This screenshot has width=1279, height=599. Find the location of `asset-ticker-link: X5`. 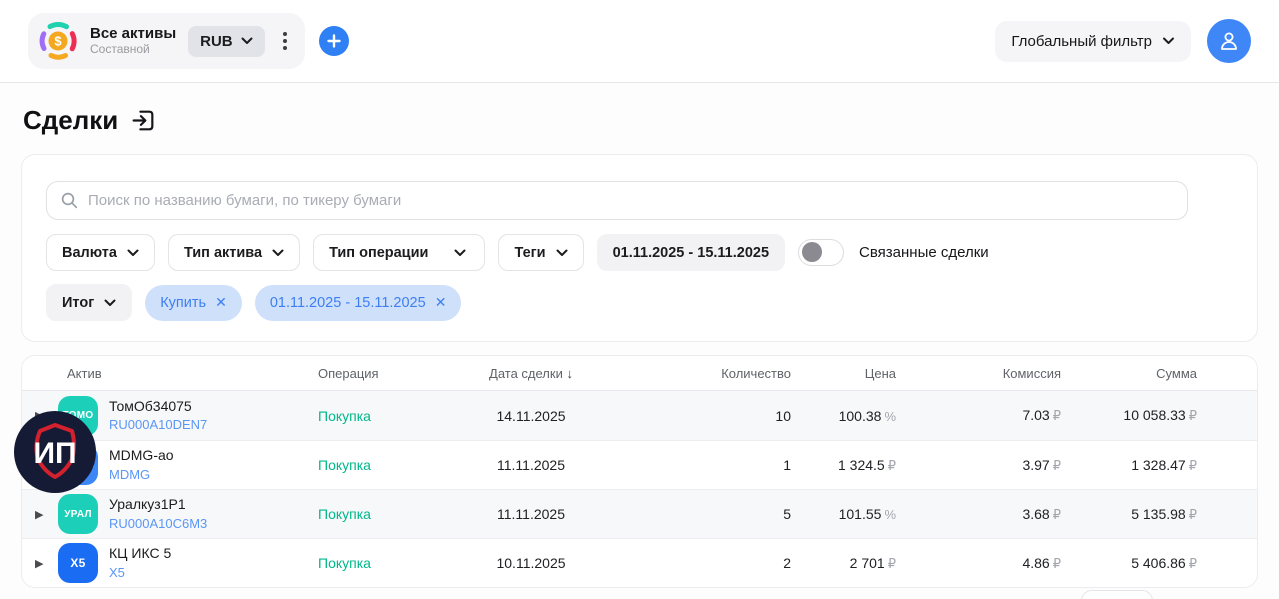

asset-ticker-link: X5 is located at coordinates (140, 573).